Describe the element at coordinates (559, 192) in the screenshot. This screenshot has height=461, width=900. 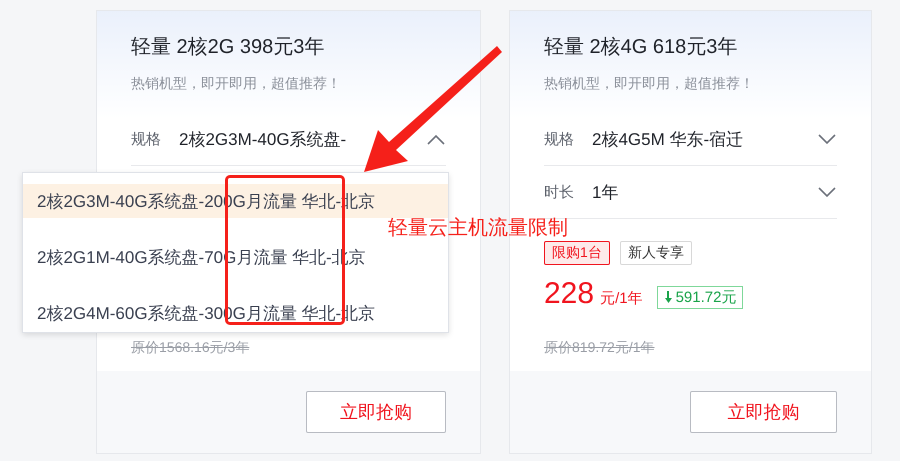
I see `field-label: 时长` at that location.